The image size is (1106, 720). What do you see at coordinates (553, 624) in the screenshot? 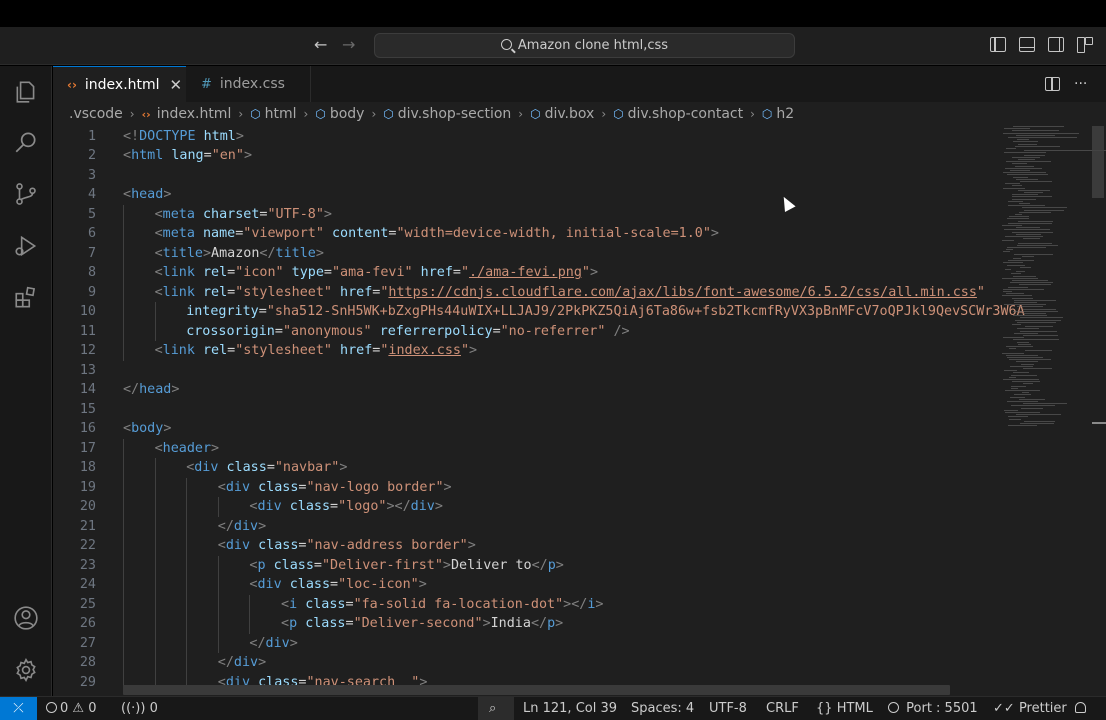
I see `code-line: 26 <p class="Deliver-second">India</p>` at bounding box center [553, 624].